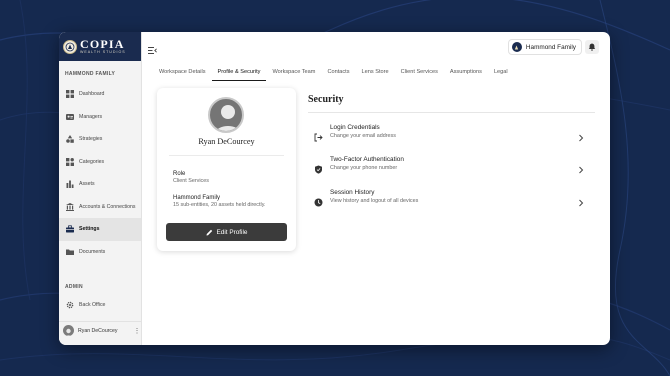  I want to click on avatar, so click(68, 330).